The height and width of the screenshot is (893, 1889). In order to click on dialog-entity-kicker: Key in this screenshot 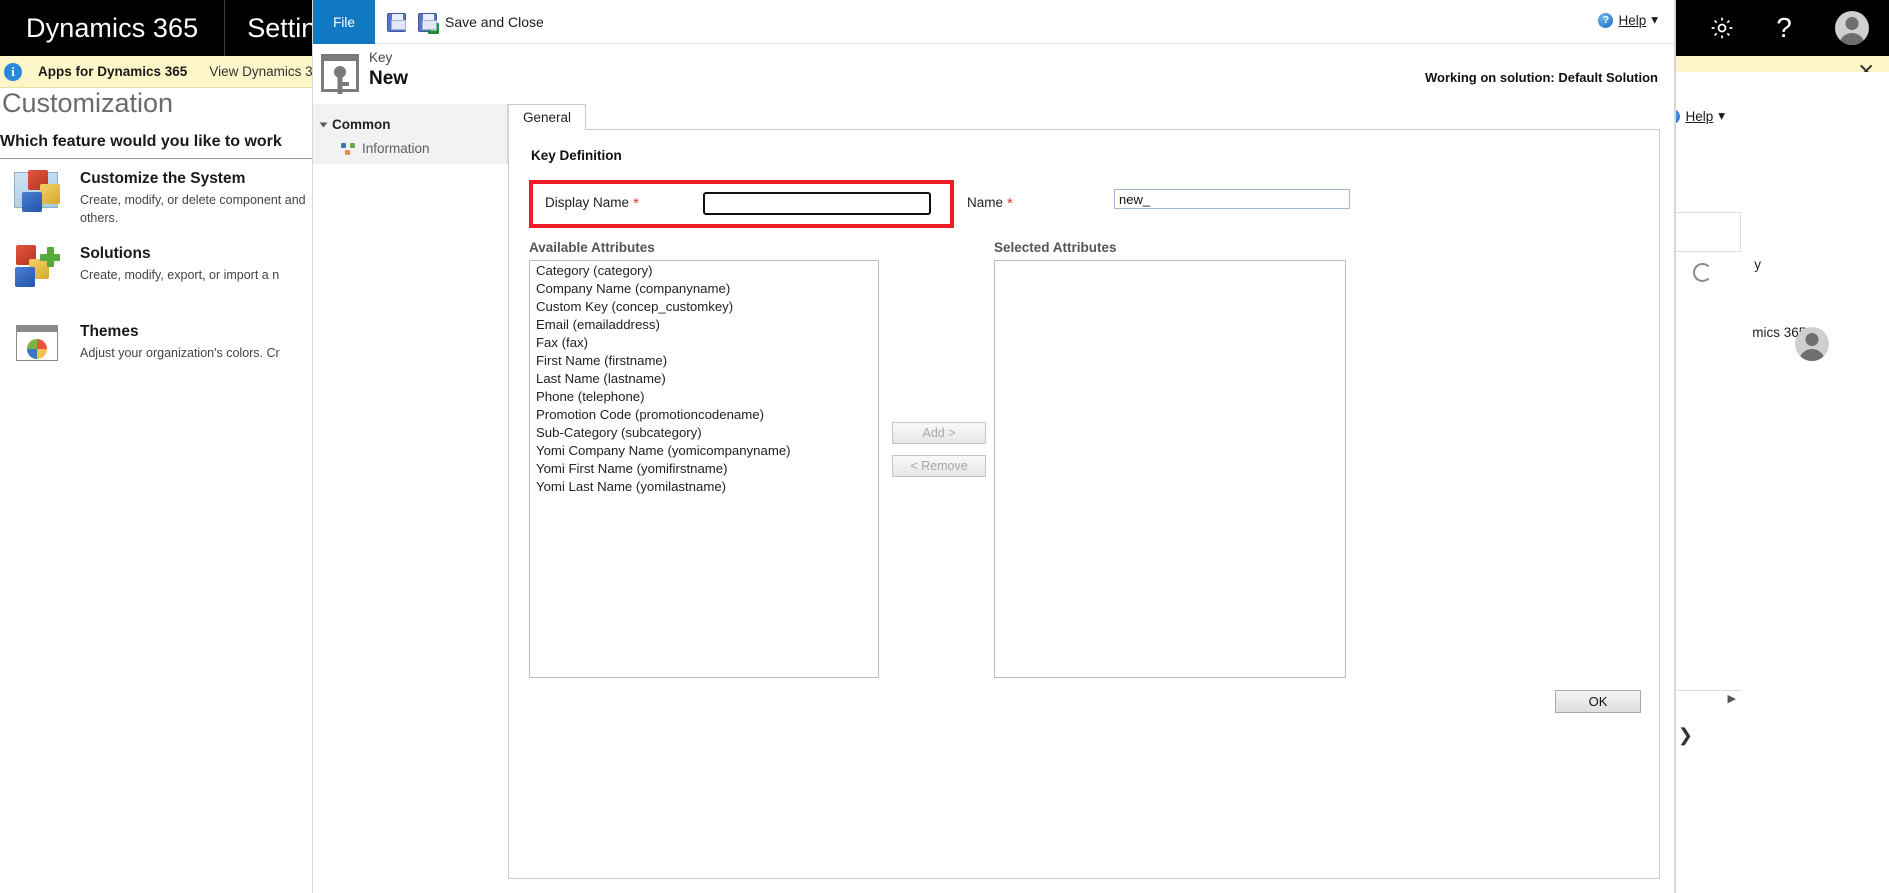, I will do `click(381, 57)`.